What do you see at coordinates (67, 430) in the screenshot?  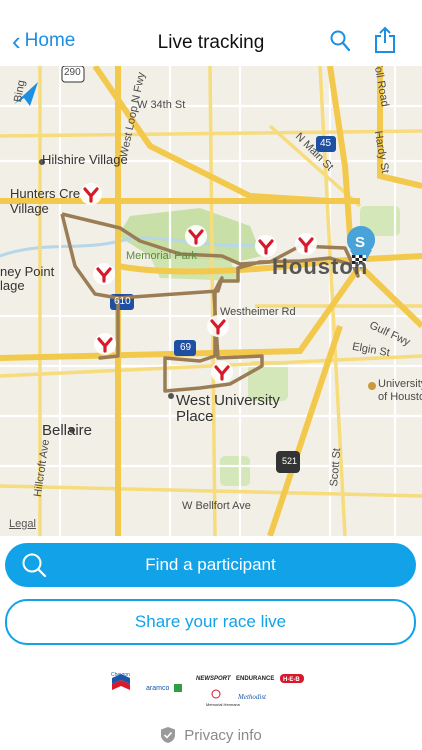 I see `area-label: Bellaire` at bounding box center [67, 430].